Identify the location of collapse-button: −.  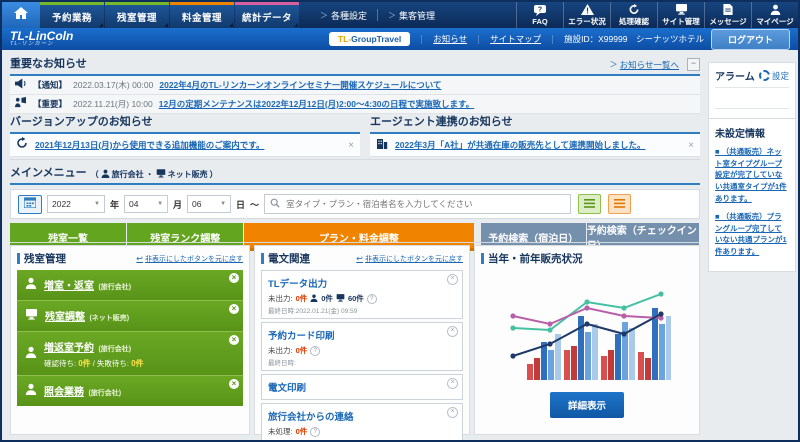
(693, 64).